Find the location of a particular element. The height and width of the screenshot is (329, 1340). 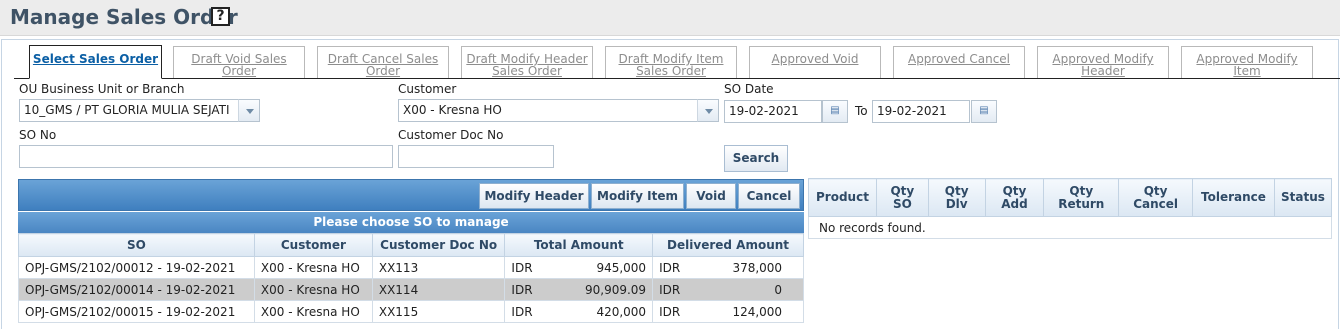

tab-approved-cancel: Approved Cancel is located at coordinates (959, 62).